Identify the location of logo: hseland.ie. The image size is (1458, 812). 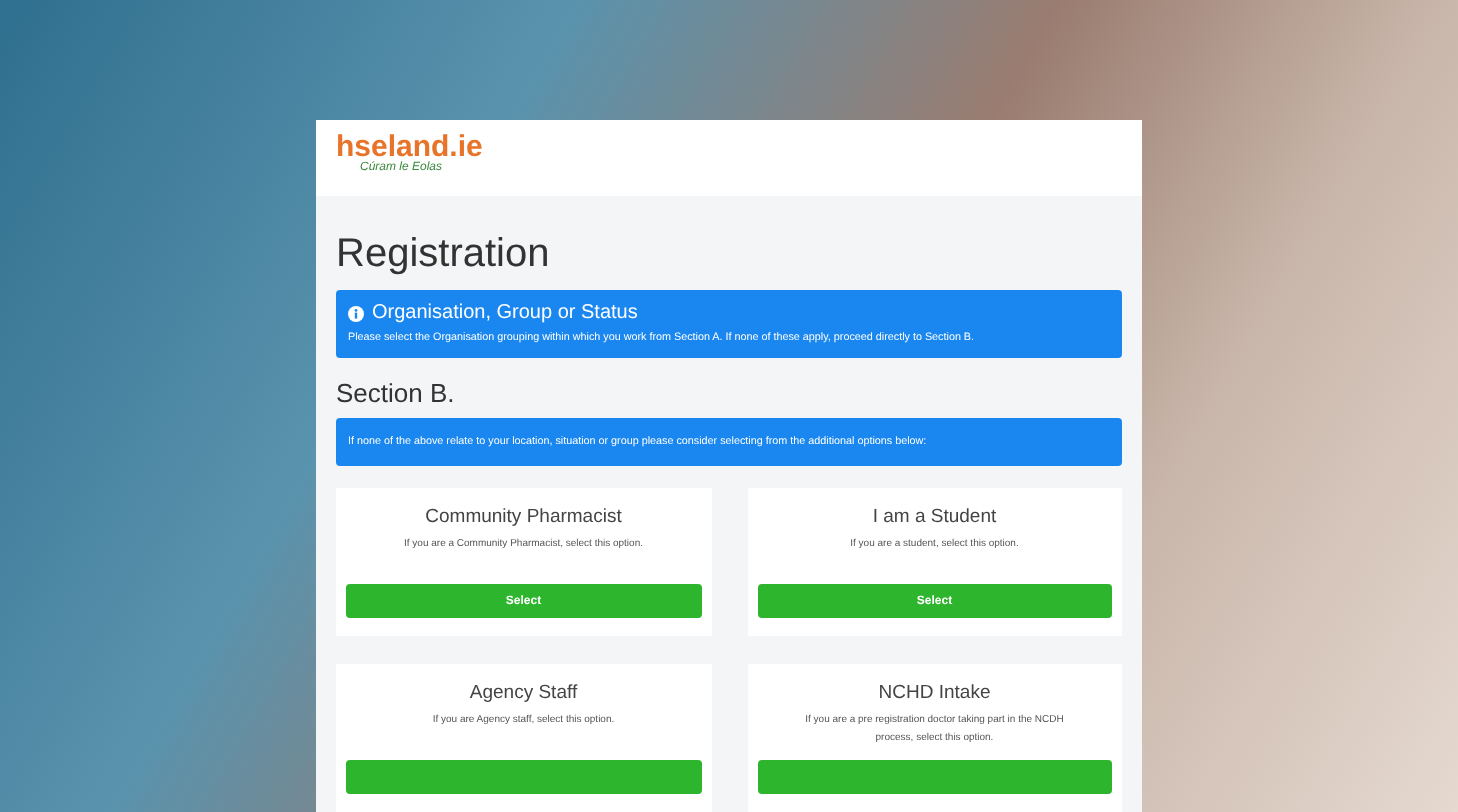
(409, 147).